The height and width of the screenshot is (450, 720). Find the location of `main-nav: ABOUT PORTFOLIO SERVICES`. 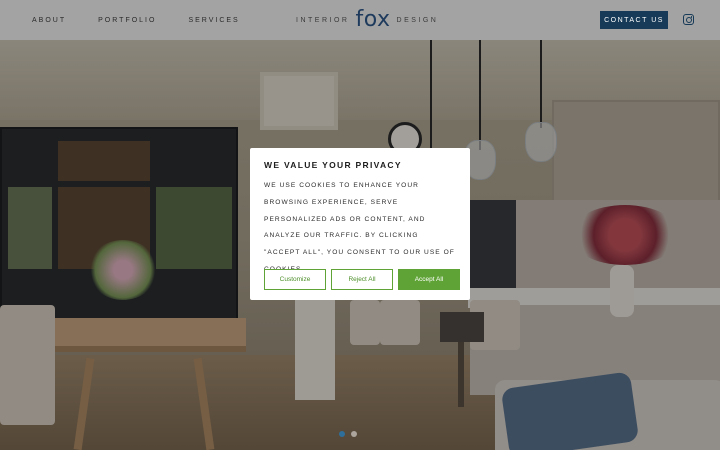

main-nav: ABOUT PORTFOLIO SERVICES is located at coordinates (136, 20).